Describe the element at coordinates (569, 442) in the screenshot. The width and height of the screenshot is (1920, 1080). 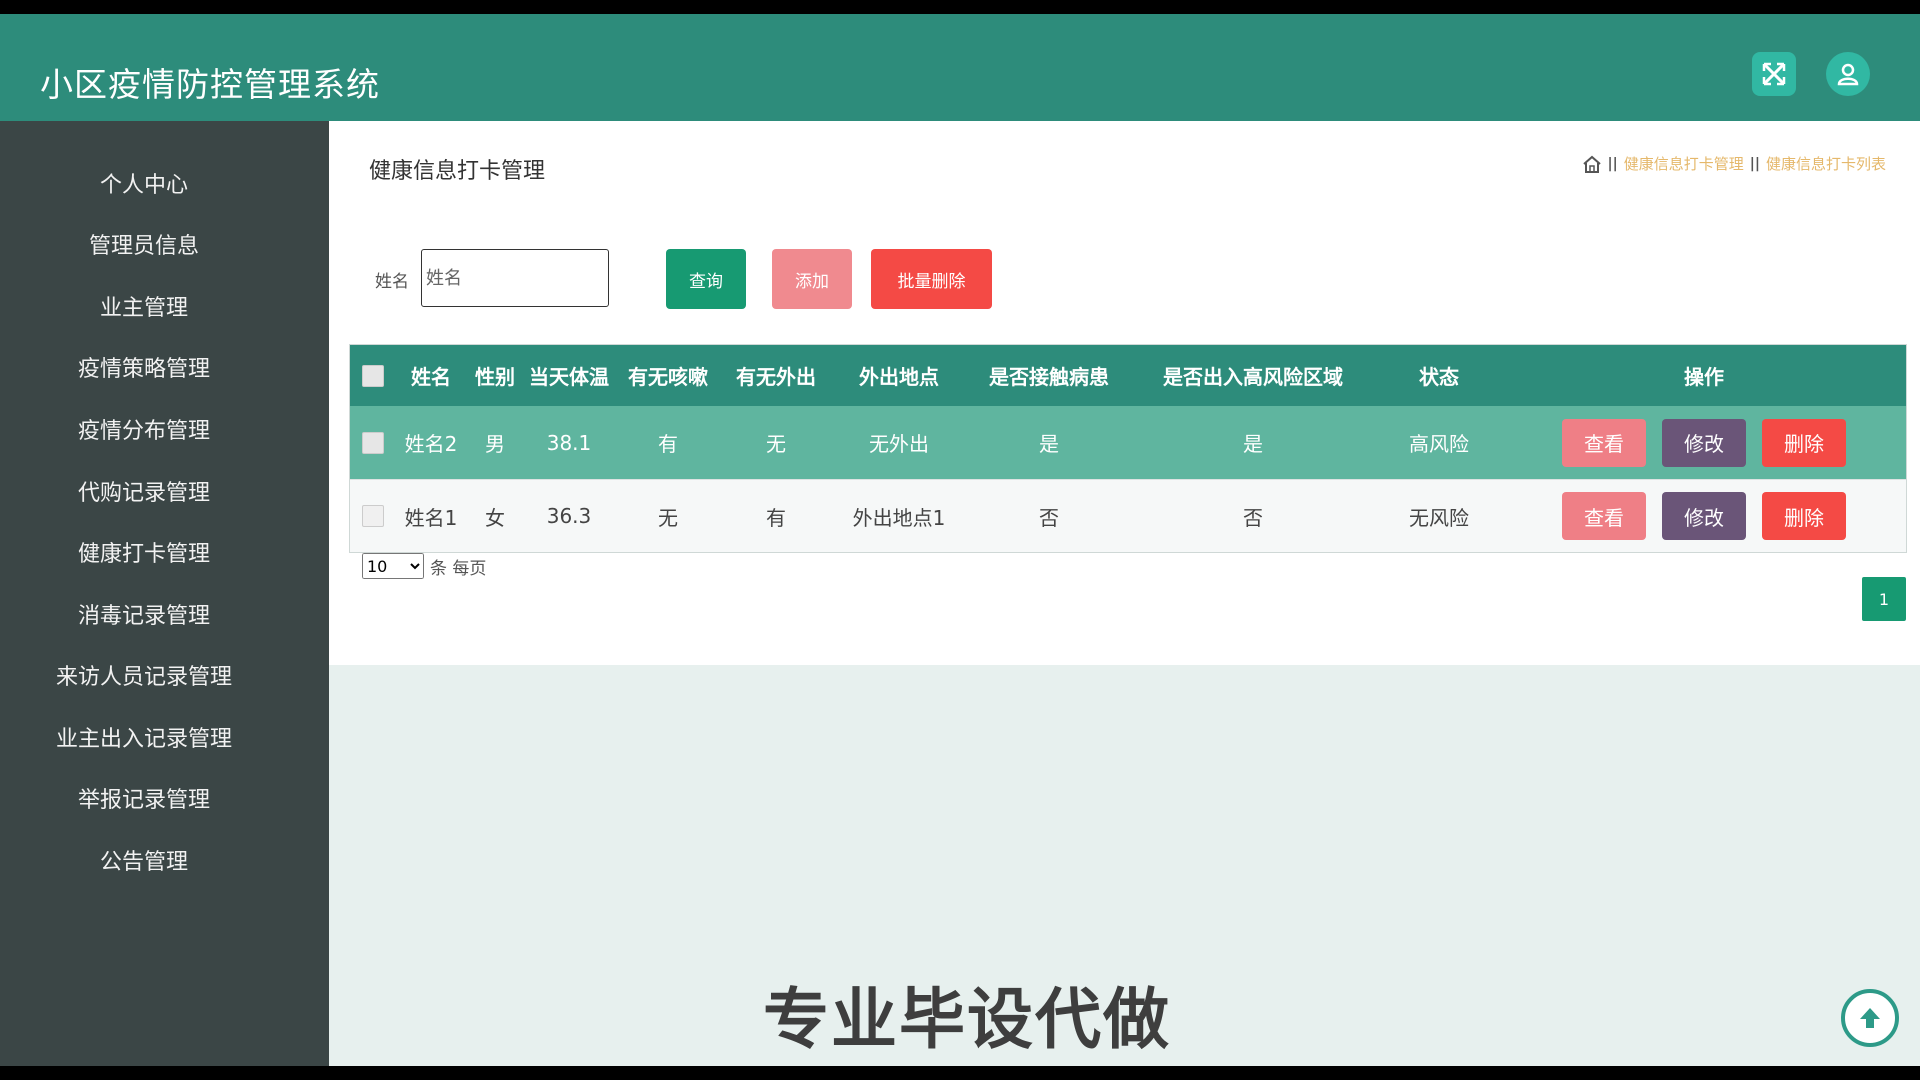
I see `cell-temperature: 38.1` at that location.